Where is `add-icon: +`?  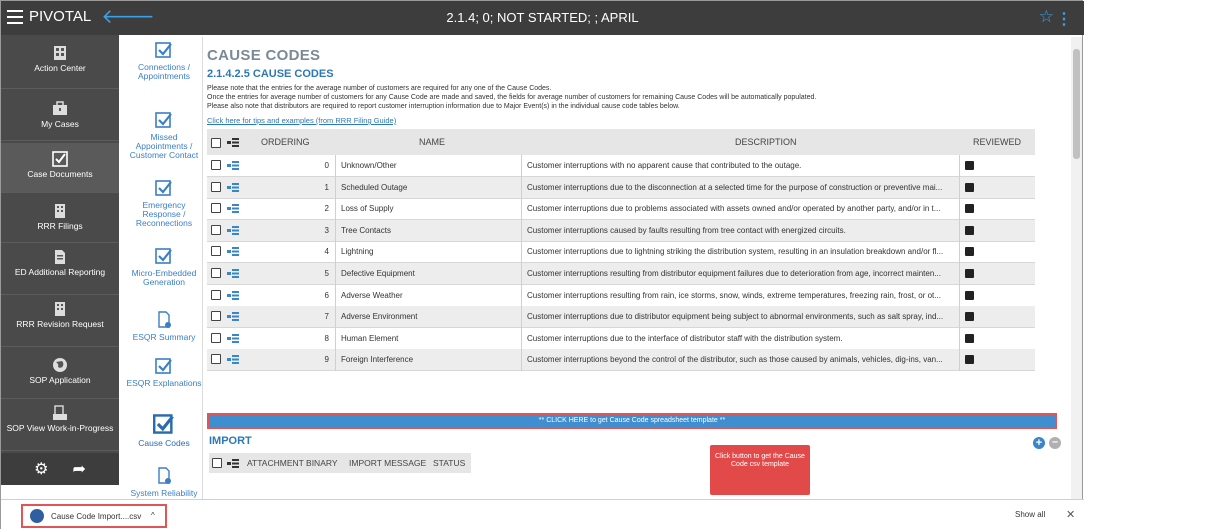 add-icon: + is located at coordinates (1039, 443).